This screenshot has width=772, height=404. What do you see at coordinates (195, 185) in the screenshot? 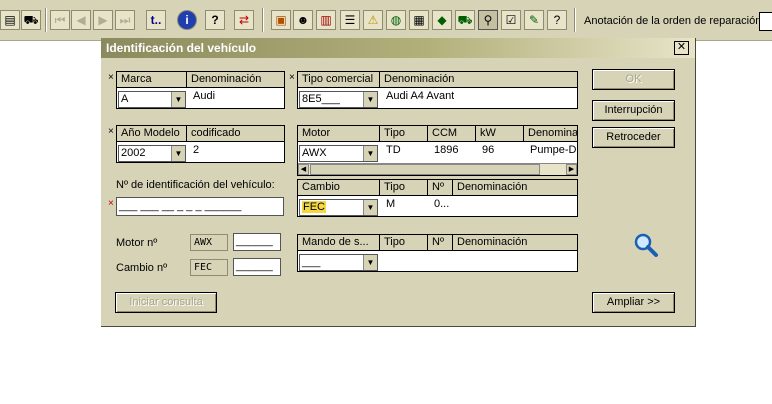
I see `vin-label: Nº de identificación del vehículo:` at bounding box center [195, 185].